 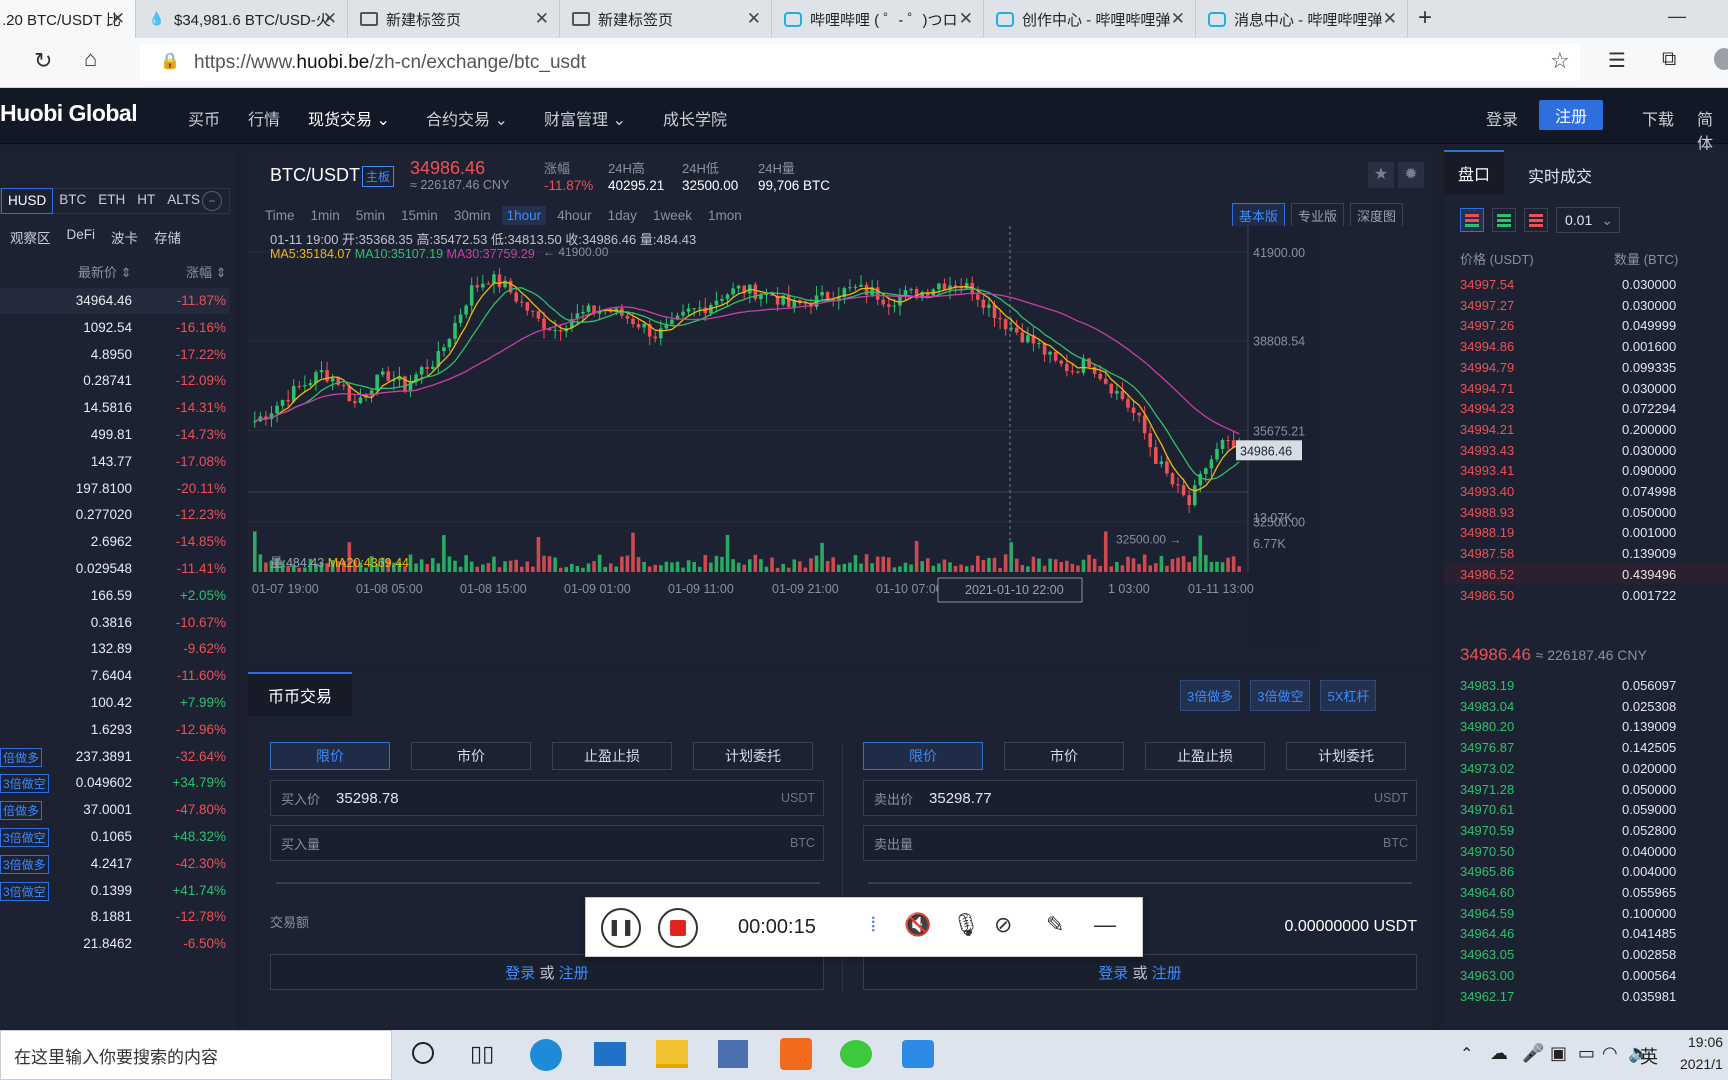 I want to click on ask-row: 34997.26 0.049999, so click(x=1586, y=325).